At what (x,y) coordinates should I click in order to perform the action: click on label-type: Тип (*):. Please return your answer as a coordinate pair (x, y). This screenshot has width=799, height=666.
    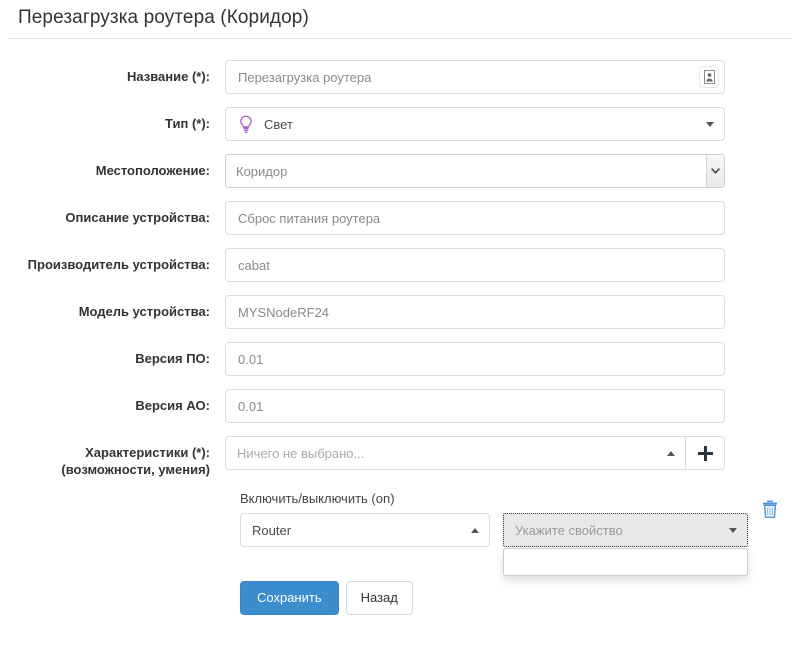
    Looking at the image, I should click on (187, 123).